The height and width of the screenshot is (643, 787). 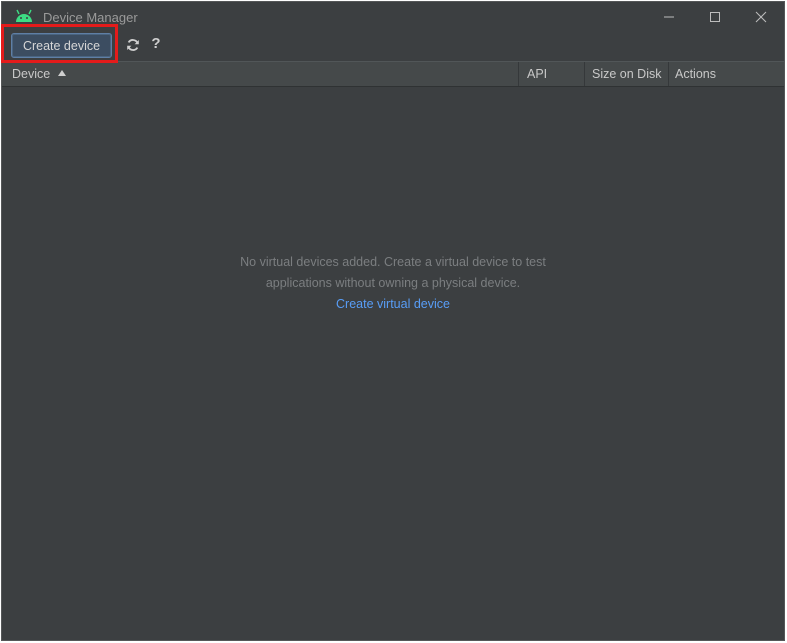 I want to click on refresh-button, so click(x=133, y=45).